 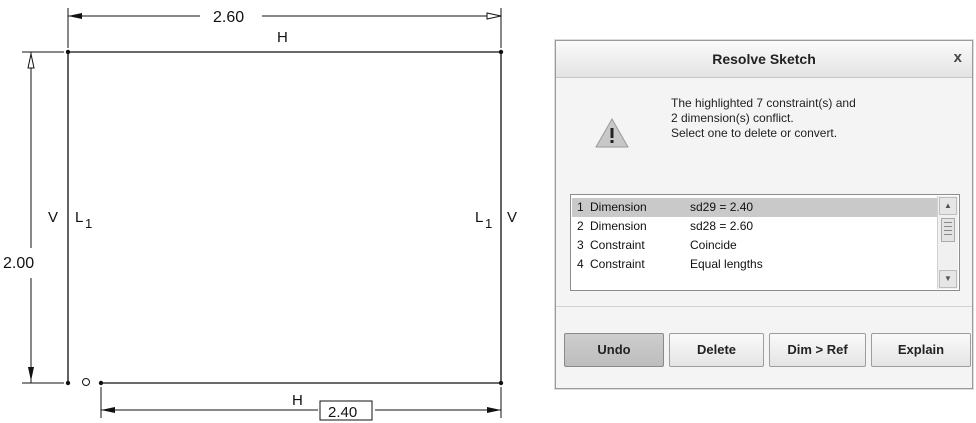 I want to click on message-line: Select one to delete or convert., so click(x=754, y=133).